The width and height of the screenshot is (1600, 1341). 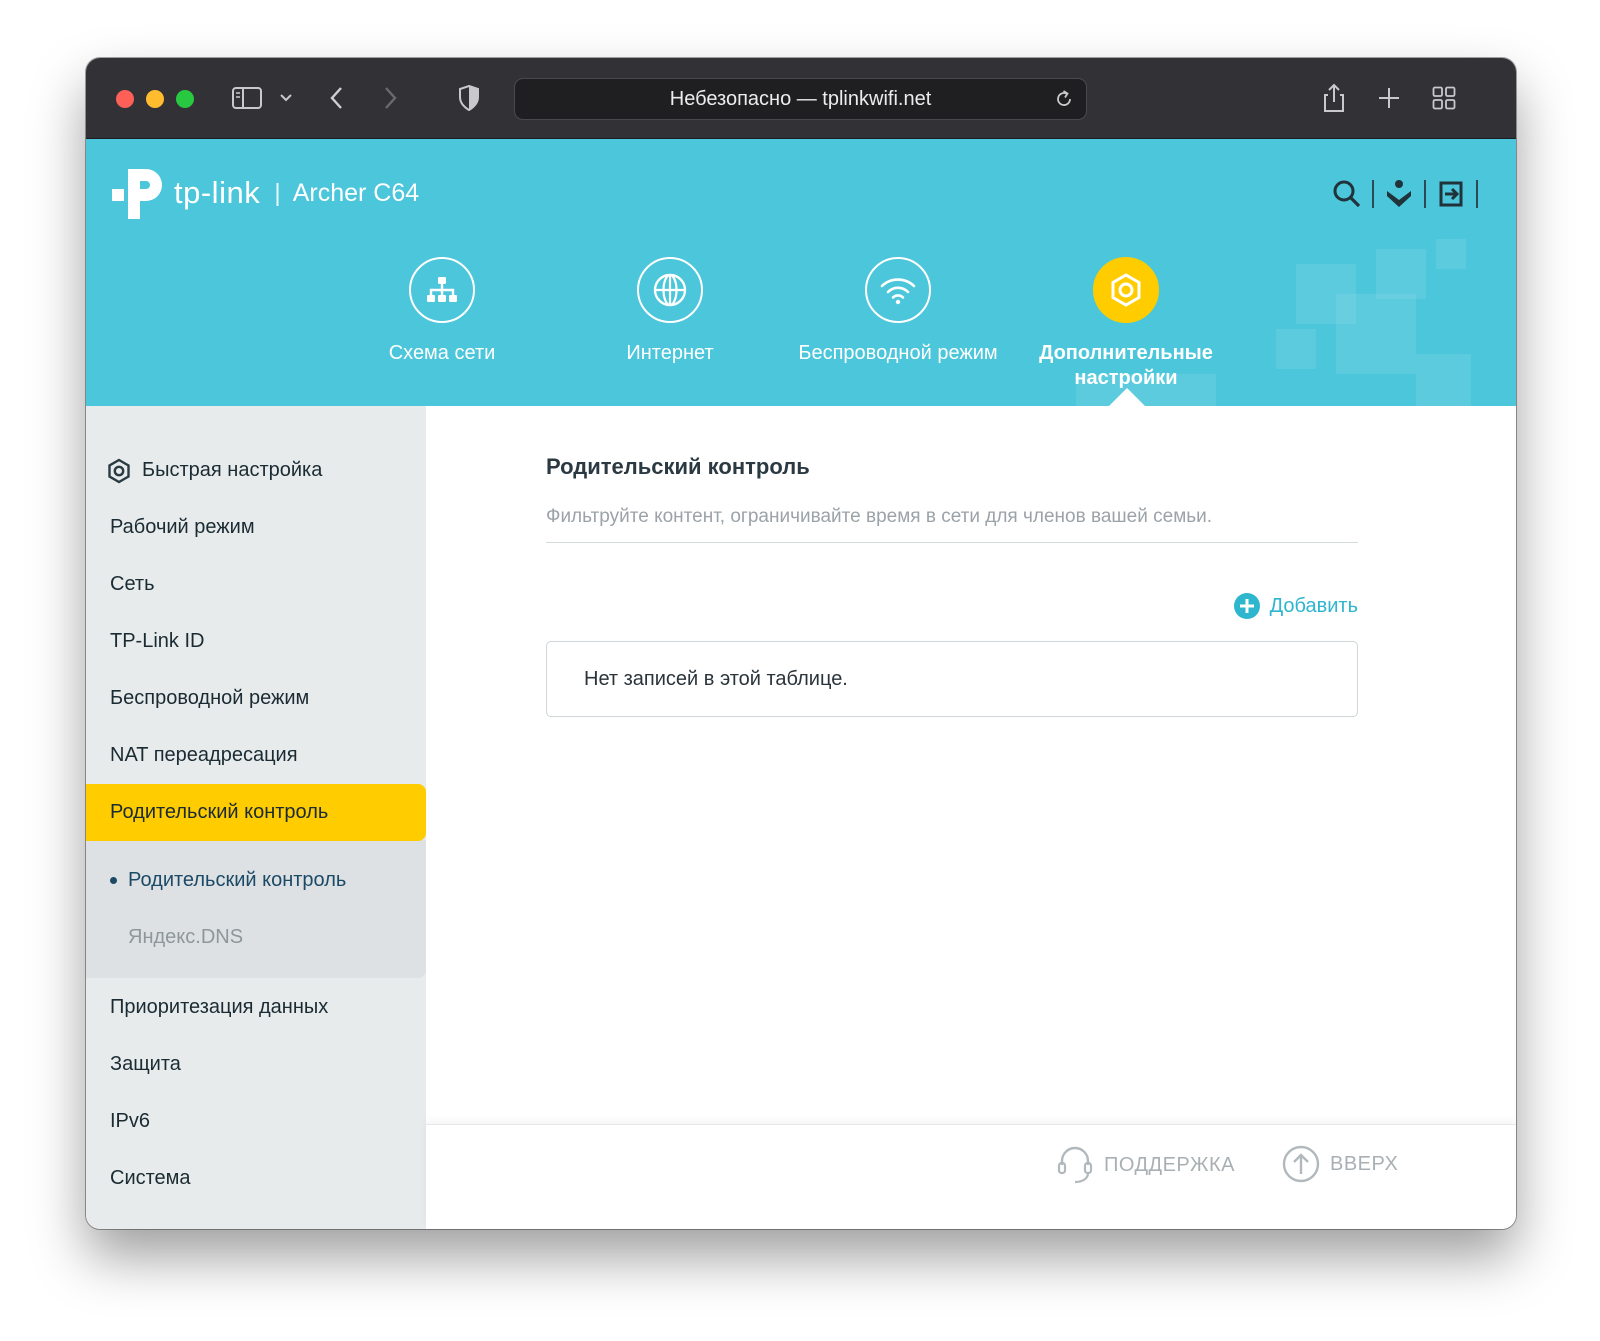 What do you see at coordinates (1399, 194) in the screenshot?
I see `firmware-update-icon` at bounding box center [1399, 194].